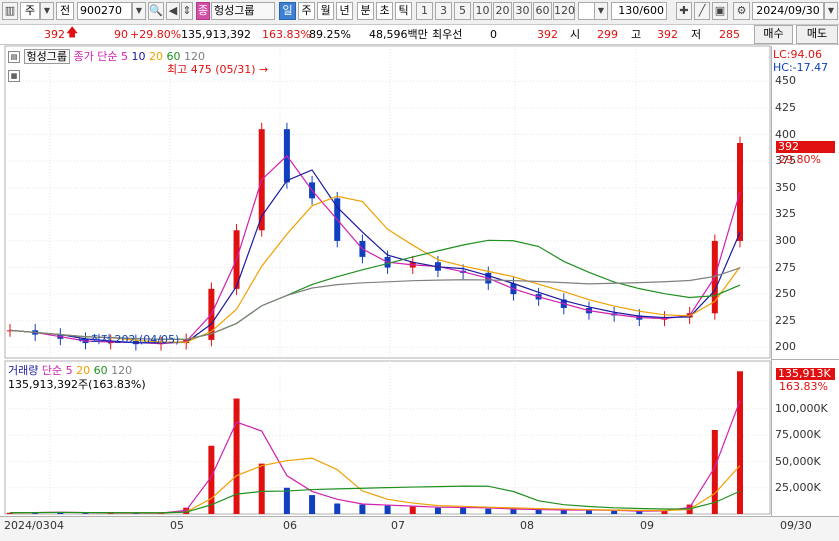  I want to click on date-label-04: 04, so click(57, 525).